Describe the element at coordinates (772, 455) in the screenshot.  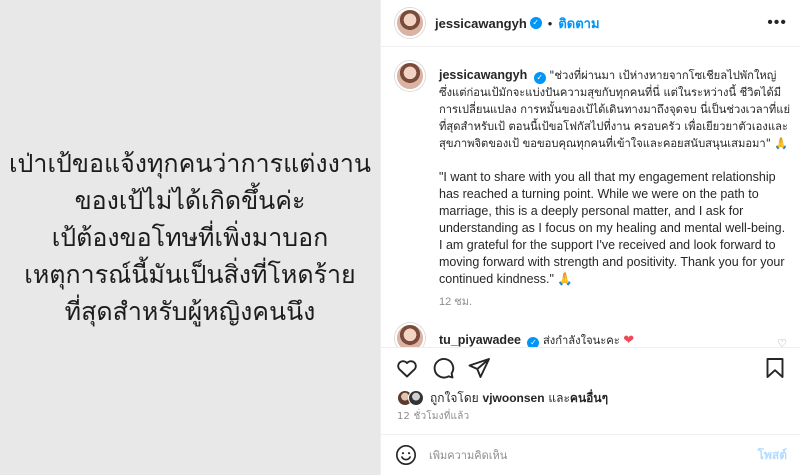
I see `post-comment-button: โพสต์` at that location.